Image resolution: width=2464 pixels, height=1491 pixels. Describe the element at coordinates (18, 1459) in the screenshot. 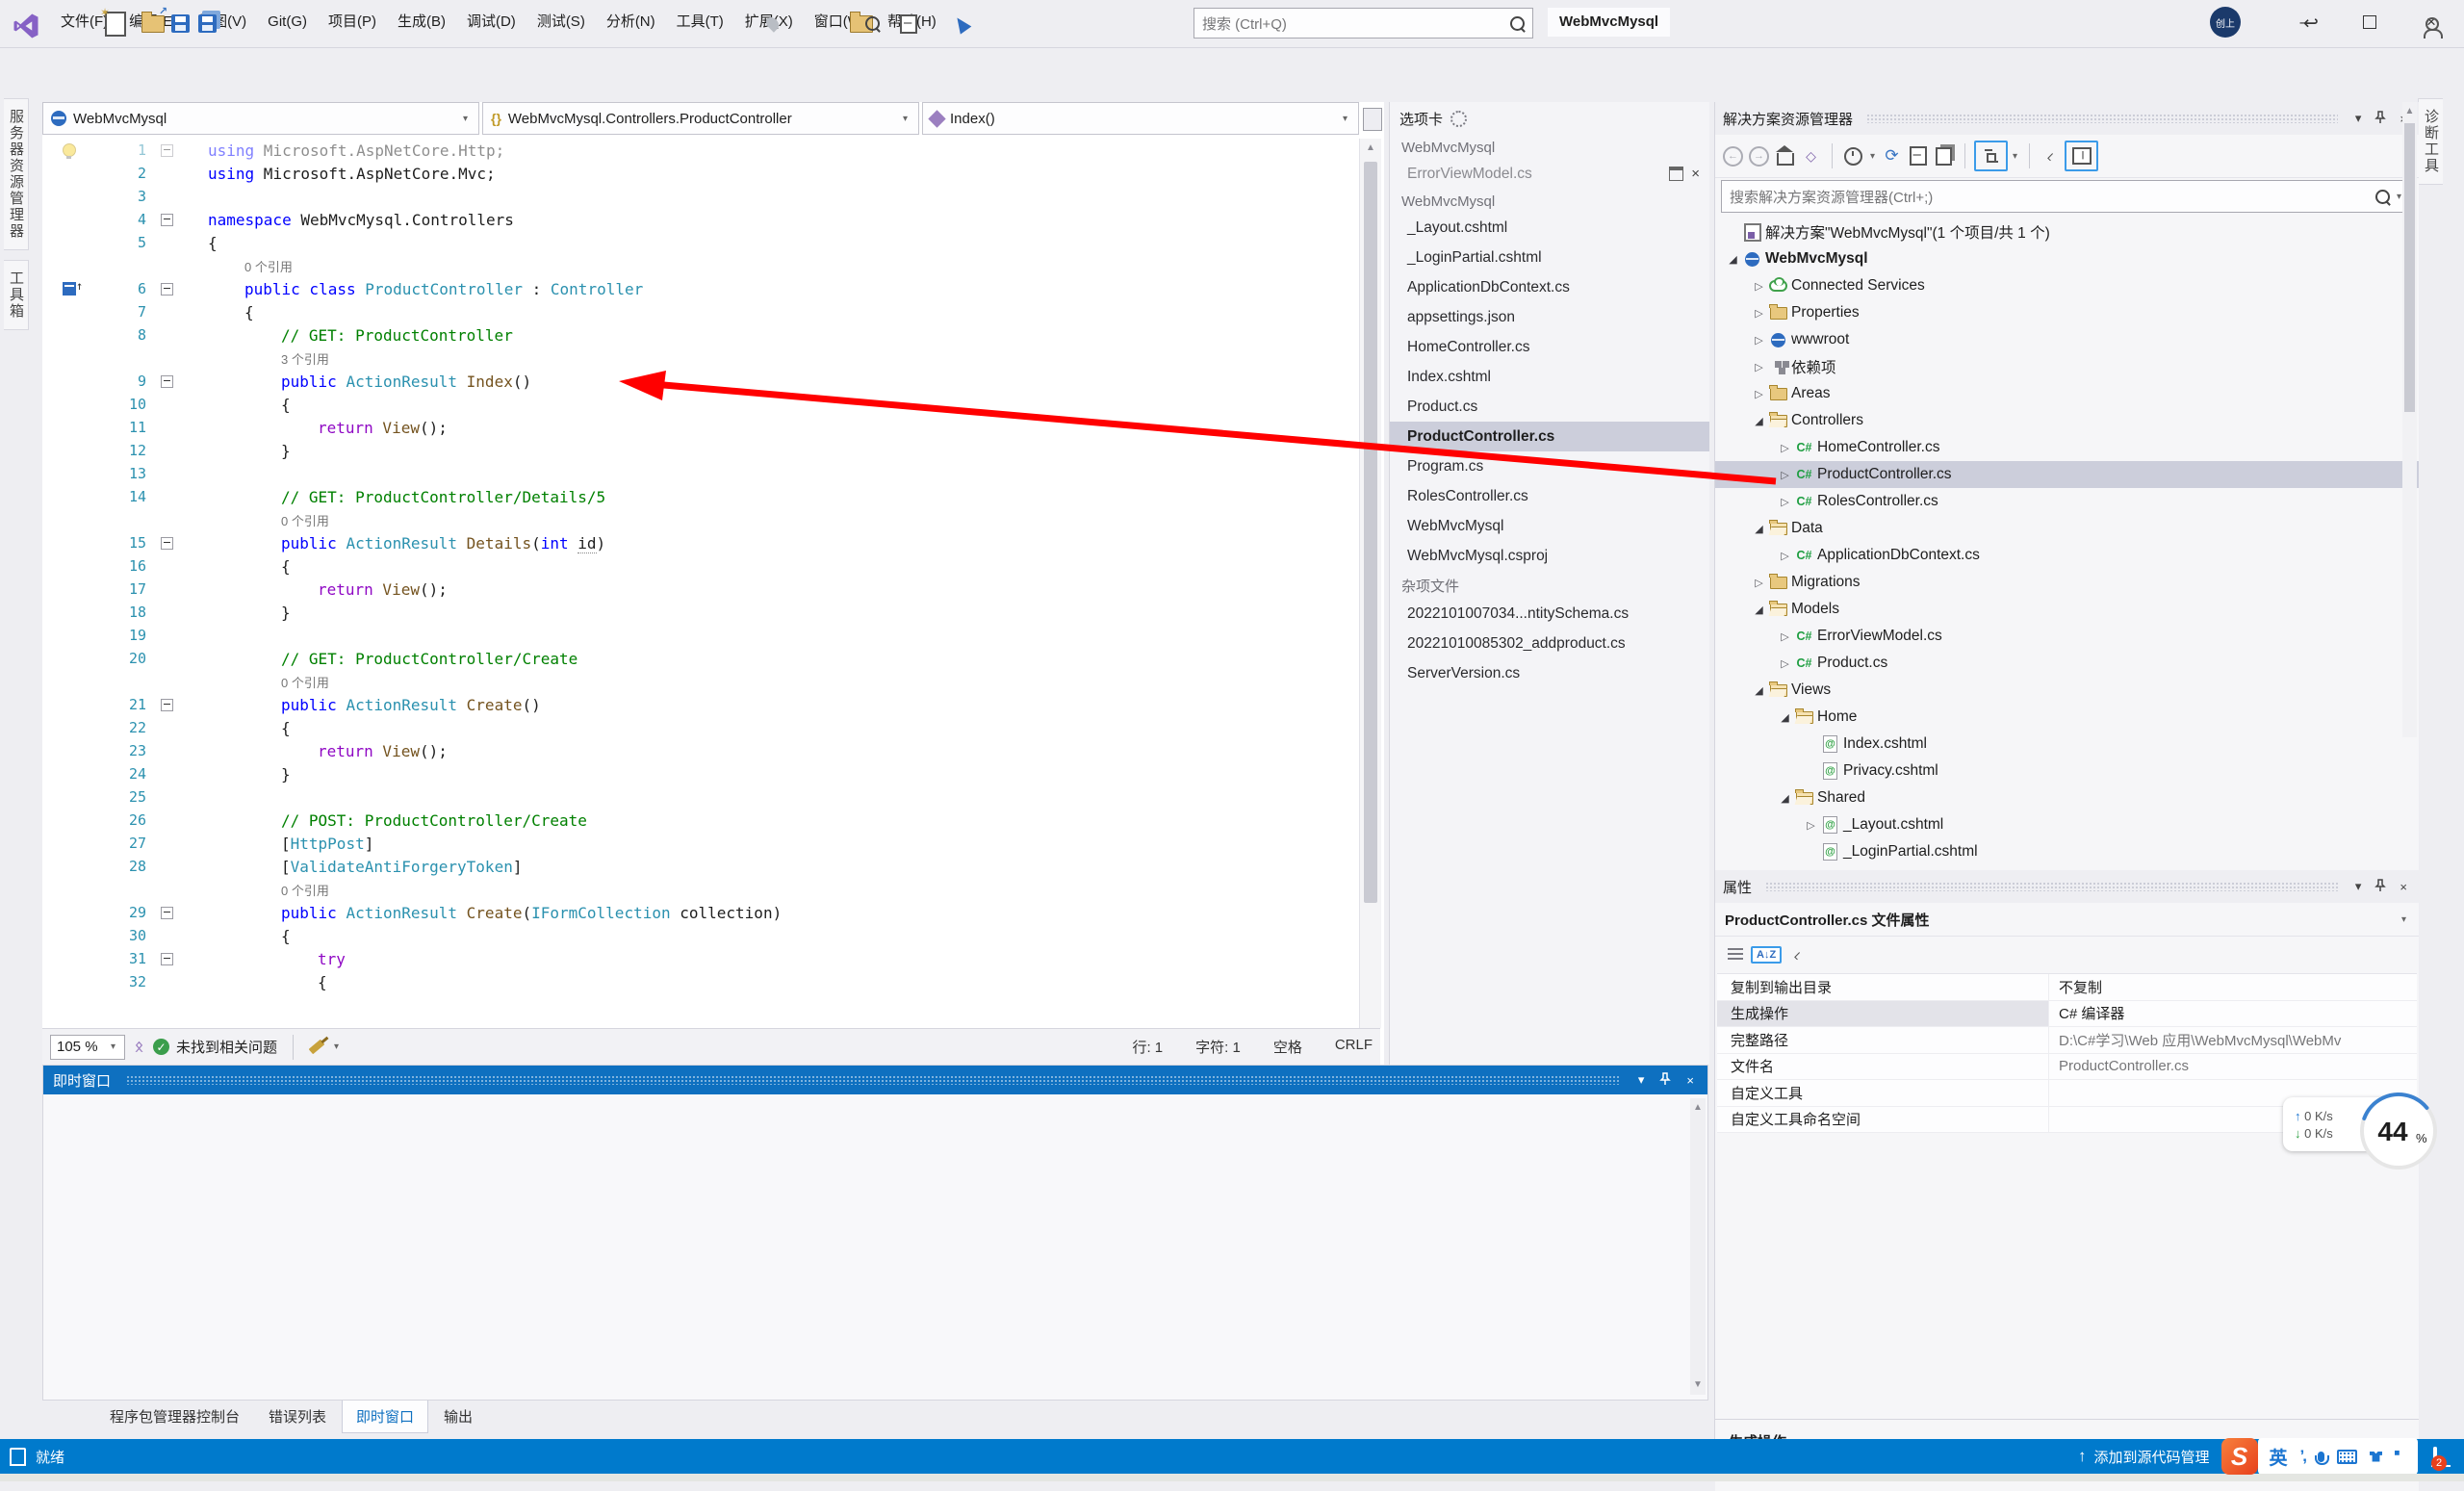

I see `background-tasks-icon` at that location.